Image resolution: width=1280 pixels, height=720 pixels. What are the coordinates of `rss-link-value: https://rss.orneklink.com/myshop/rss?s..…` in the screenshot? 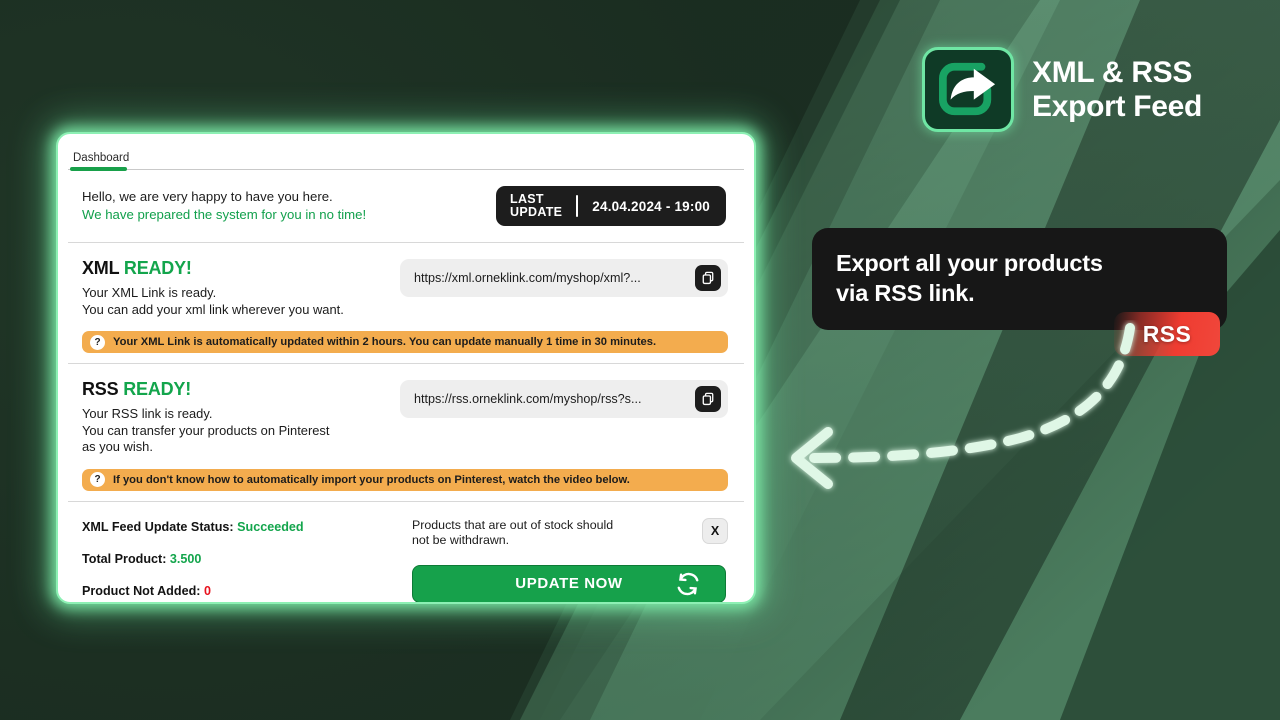 It's located at (528, 399).